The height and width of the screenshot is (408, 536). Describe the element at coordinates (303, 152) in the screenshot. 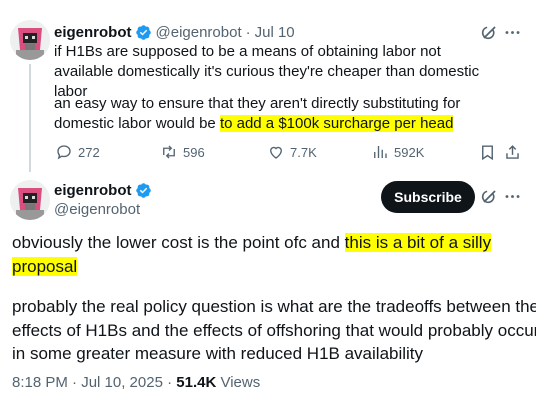

I see `like-count: 7.7K` at that location.